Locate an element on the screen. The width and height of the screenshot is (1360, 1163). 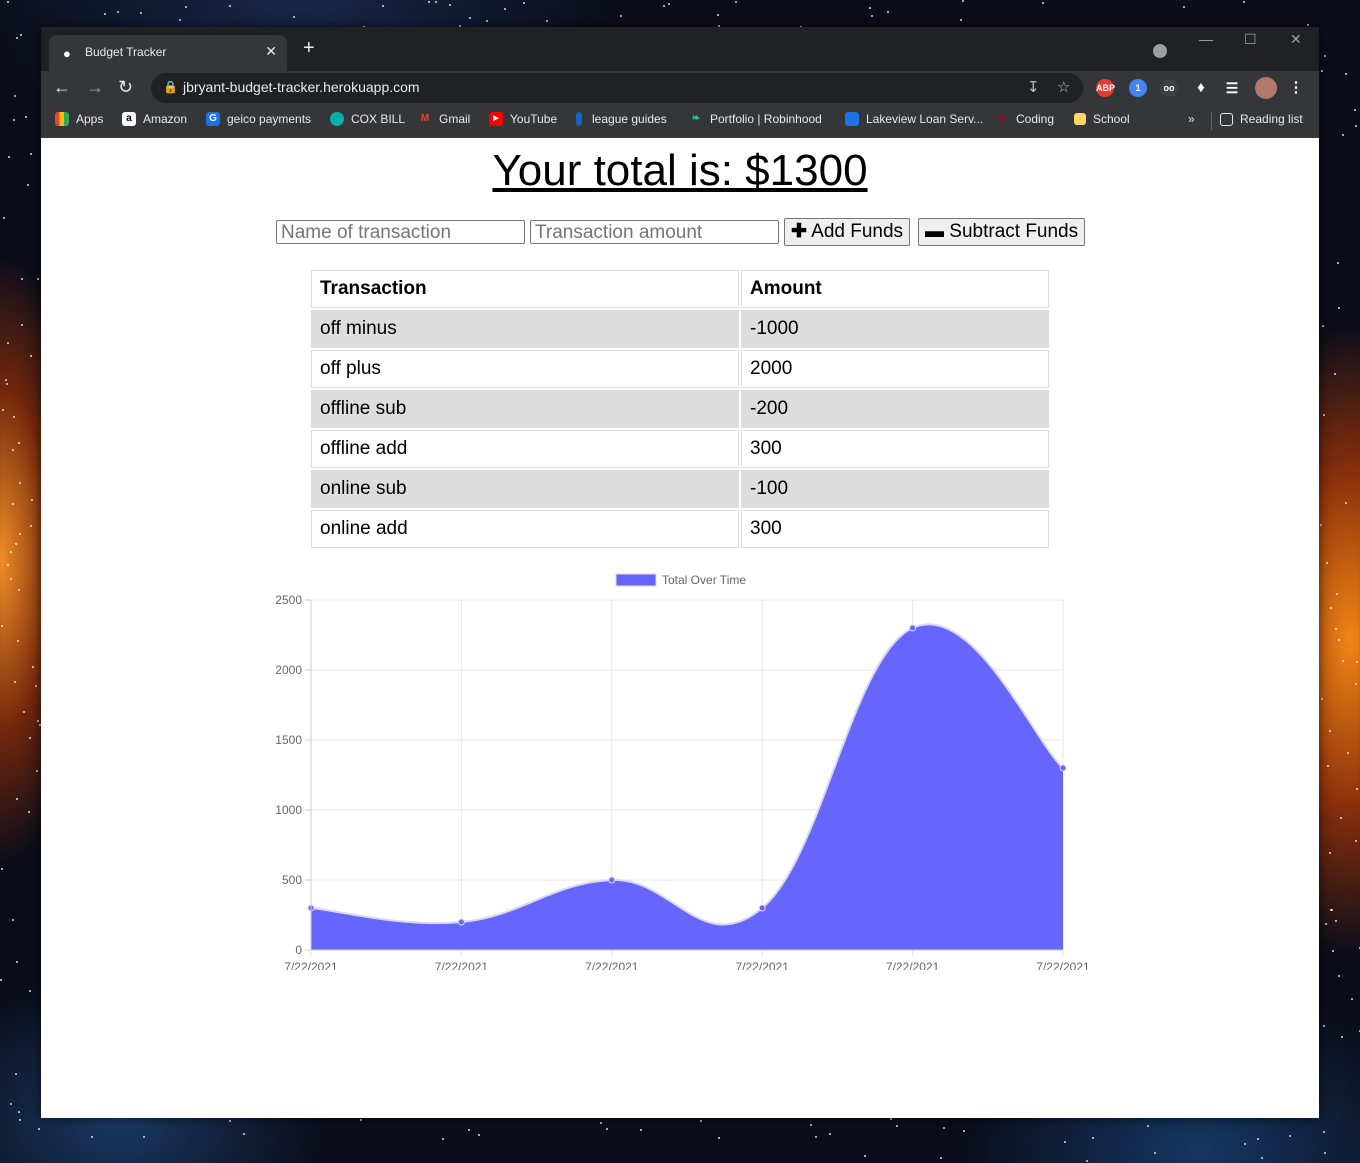
maximize-icon: ☐ is located at coordinates (1250, 39).